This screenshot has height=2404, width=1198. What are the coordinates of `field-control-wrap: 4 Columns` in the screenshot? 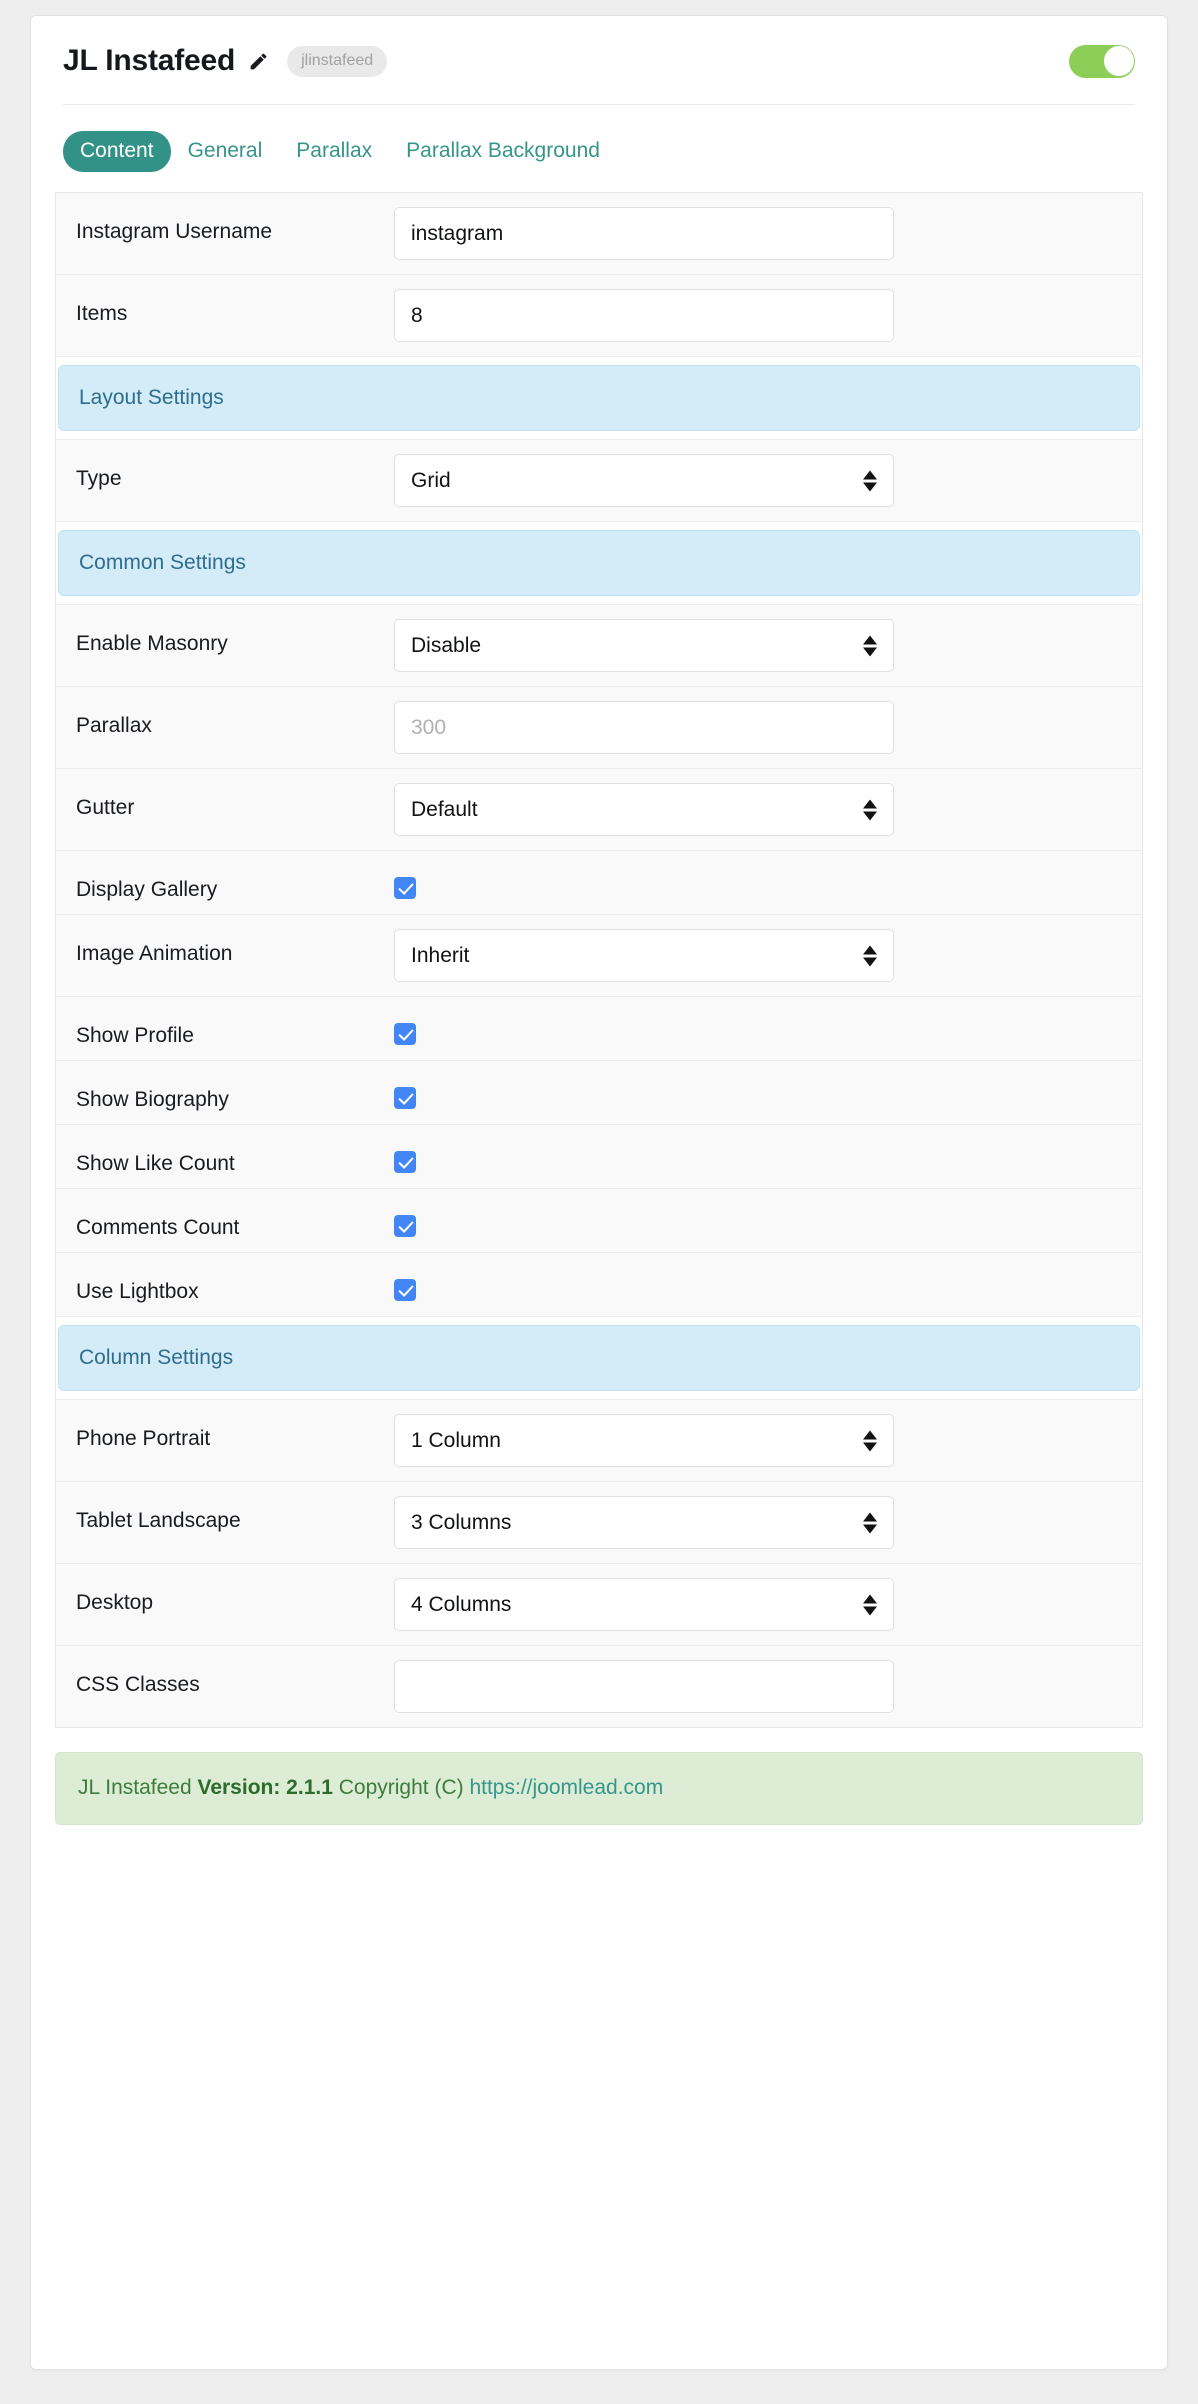 It's located at (768, 1604).